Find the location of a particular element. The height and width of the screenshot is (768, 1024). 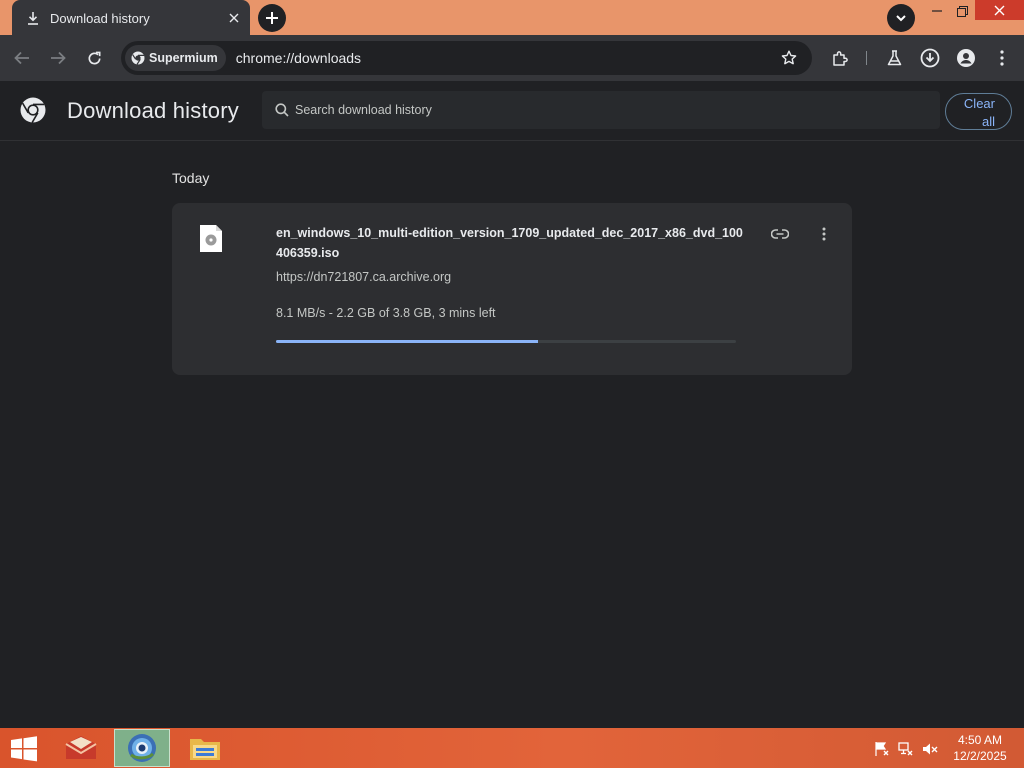

supermium-app-icon is located at coordinates (142, 748).